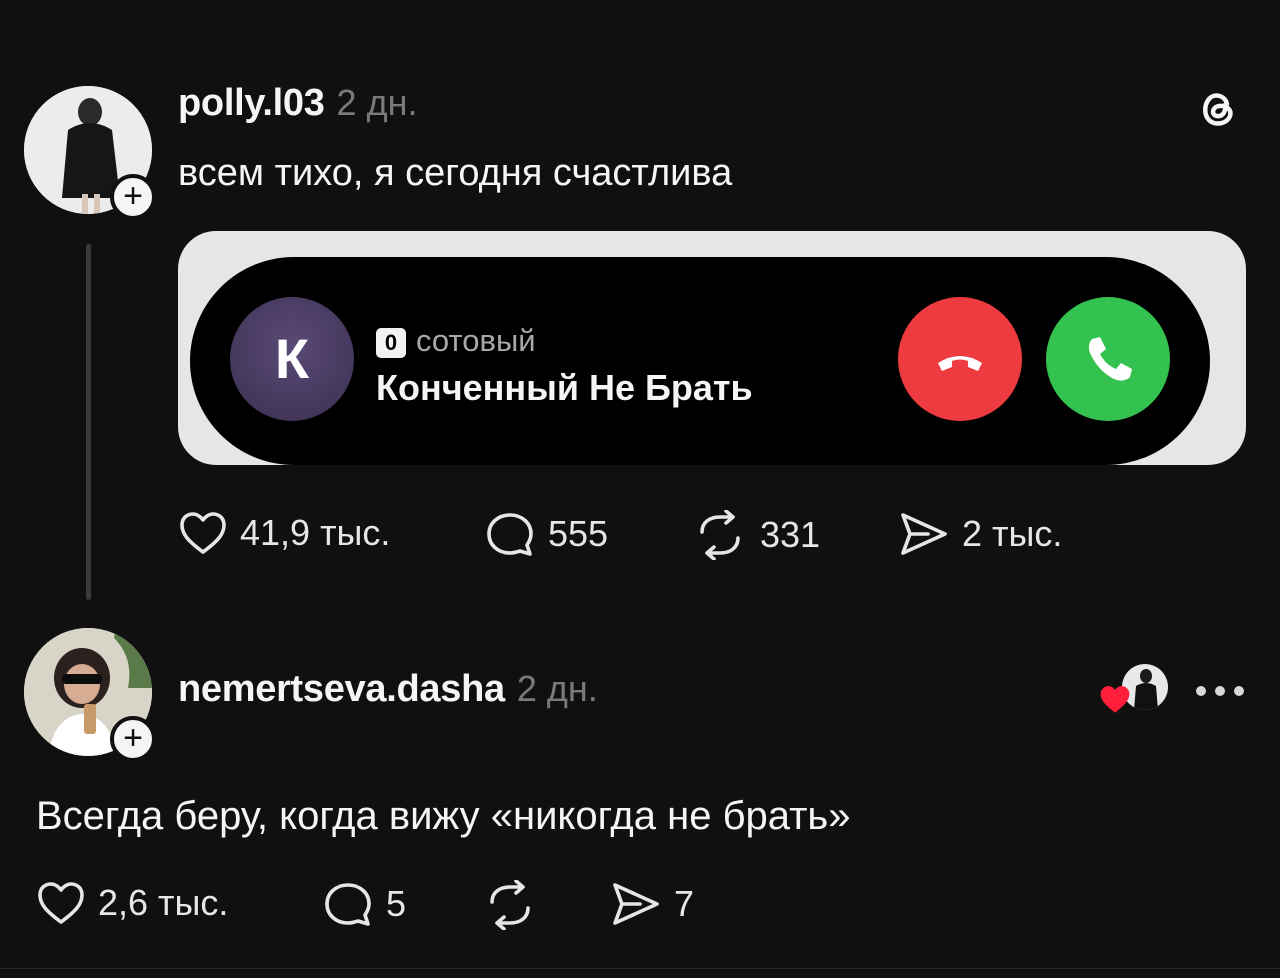 The height and width of the screenshot is (978, 1280). Describe the element at coordinates (640, 968) in the screenshot. I see `divider` at that location.